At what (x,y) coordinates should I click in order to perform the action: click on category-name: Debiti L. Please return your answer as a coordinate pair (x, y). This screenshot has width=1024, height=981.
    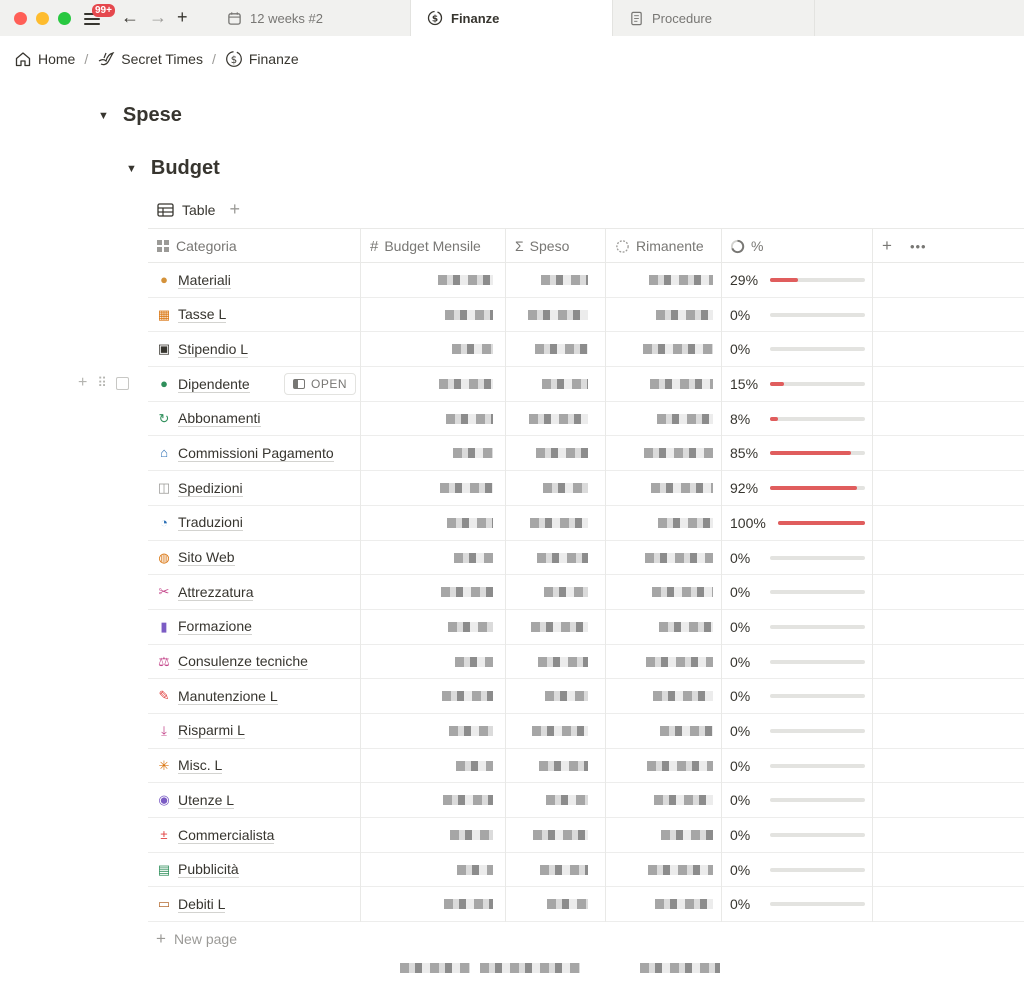
    Looking at the image, I should click on (202, 904).